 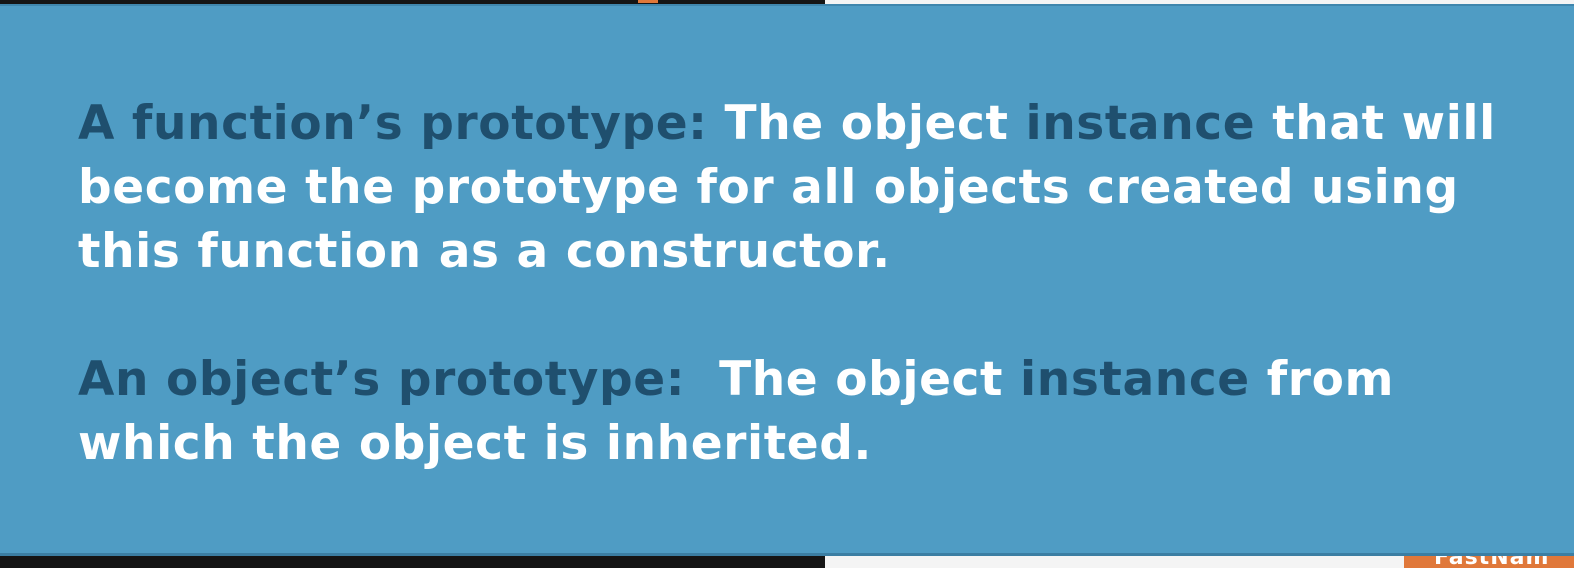 What do you see at coordinates (648, 1) in the screenshot?
I see `top-accent-bar` at bounding box center [648, 1].